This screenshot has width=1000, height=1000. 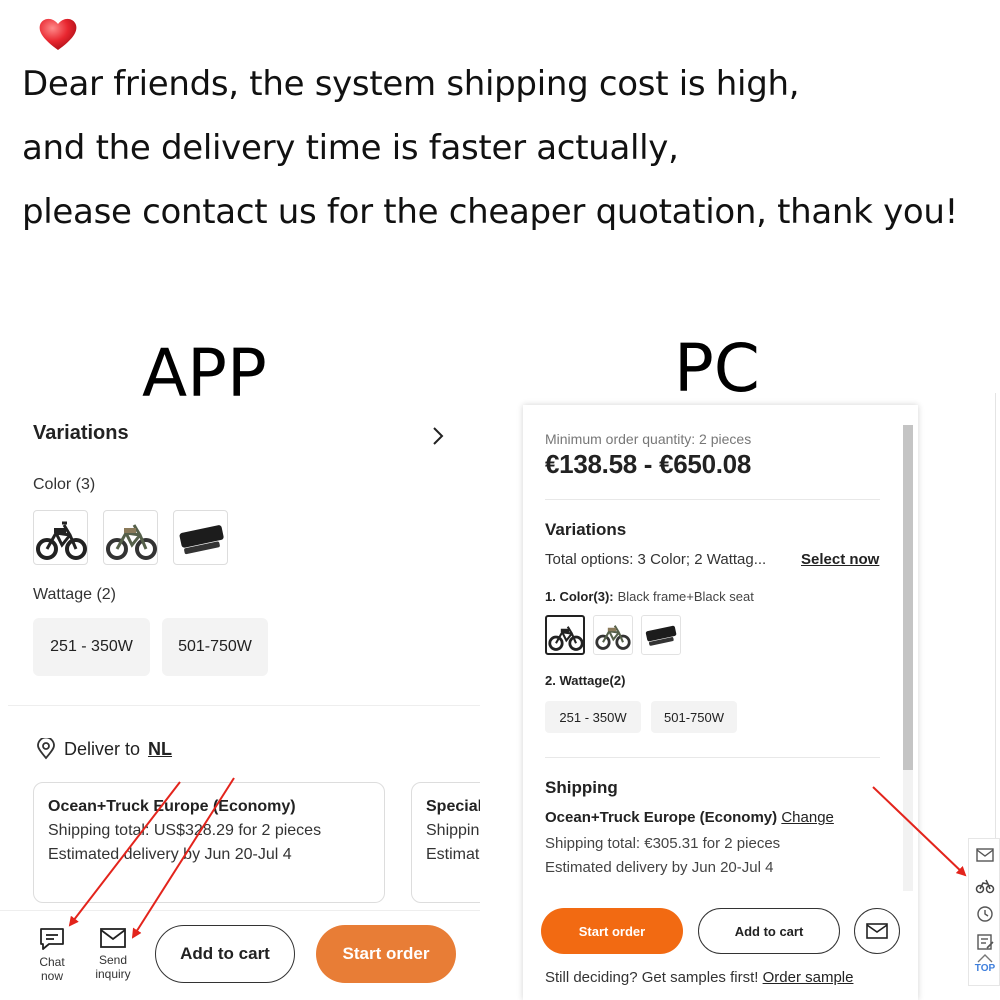 I want to click on feedback-icon, so click(x=985, y=942).